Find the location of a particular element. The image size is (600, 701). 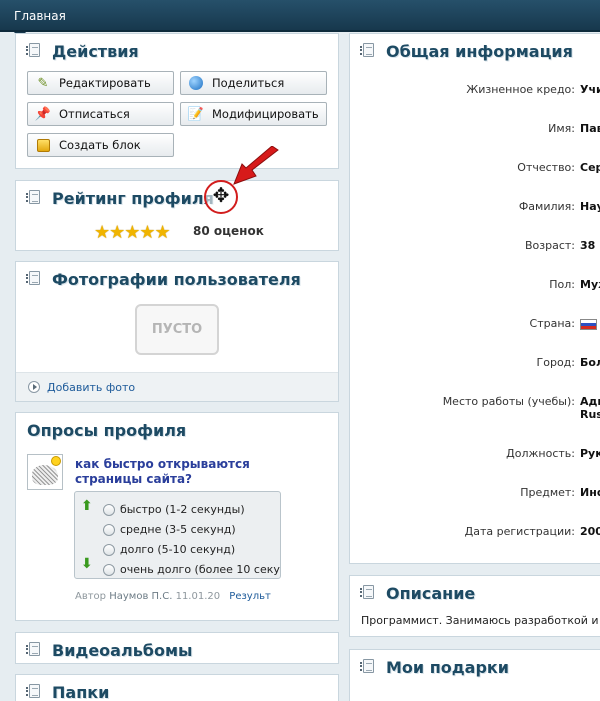

info-row-position: Должность: Рук is located at coordinates (475, 455).